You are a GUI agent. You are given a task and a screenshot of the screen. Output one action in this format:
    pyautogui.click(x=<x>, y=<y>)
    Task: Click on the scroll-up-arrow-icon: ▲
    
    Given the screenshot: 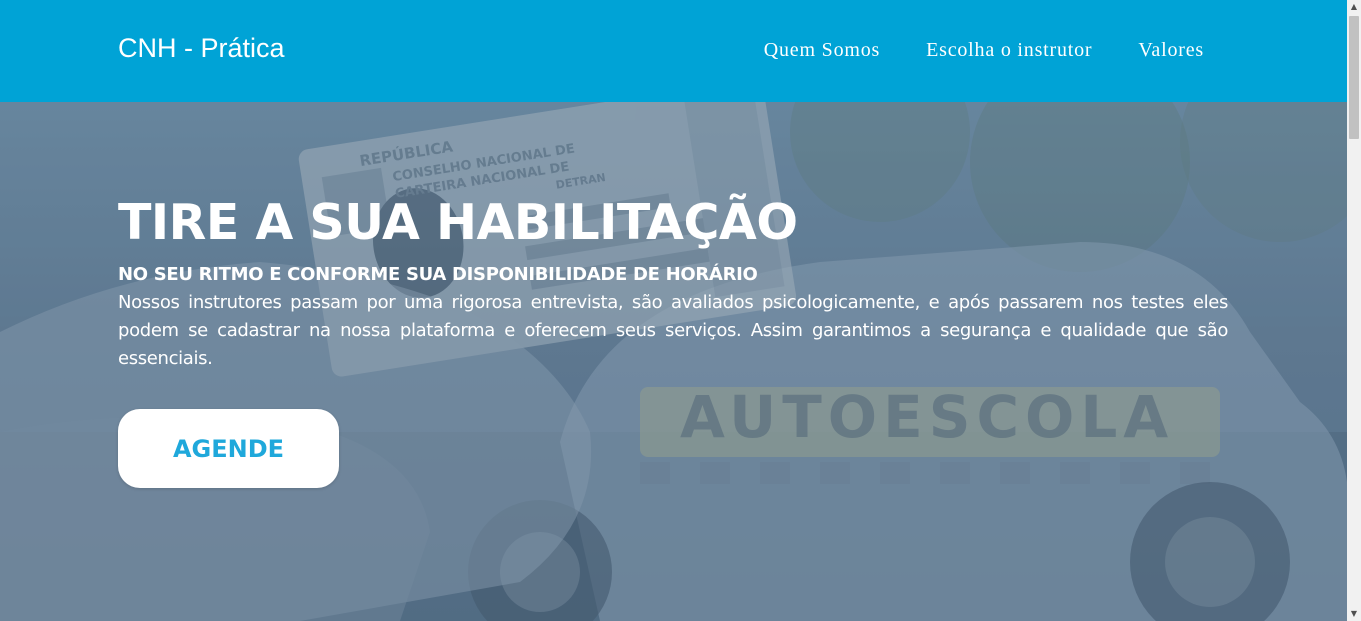 What is the action you would take?
    pyautogui.click(x=1354, y=7)
    